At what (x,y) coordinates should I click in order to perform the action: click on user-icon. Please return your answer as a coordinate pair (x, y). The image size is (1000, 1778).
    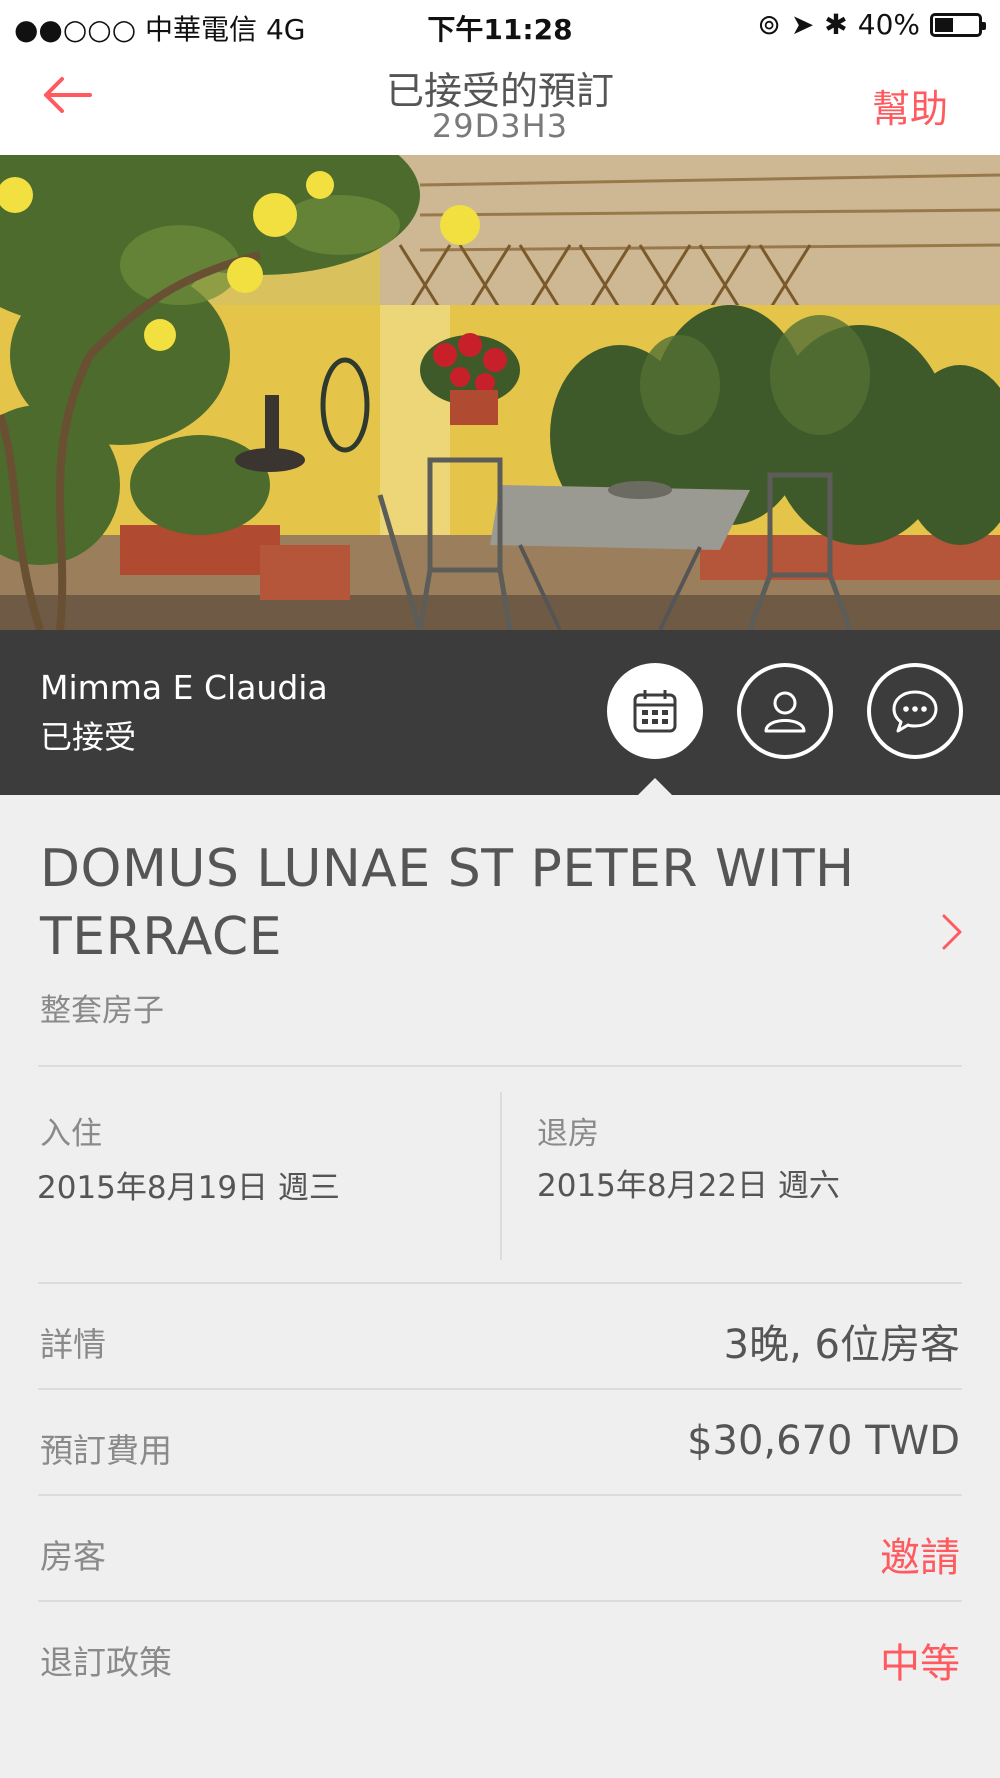
    Looking at the image, I should click on (785, 712).